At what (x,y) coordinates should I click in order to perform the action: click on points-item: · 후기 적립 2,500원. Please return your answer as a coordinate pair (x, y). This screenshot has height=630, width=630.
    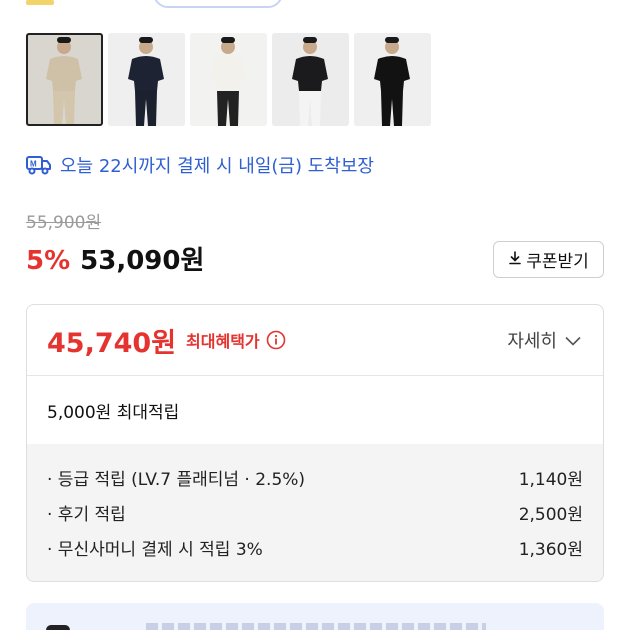
    Looking at the image, I should click on (315, 512).